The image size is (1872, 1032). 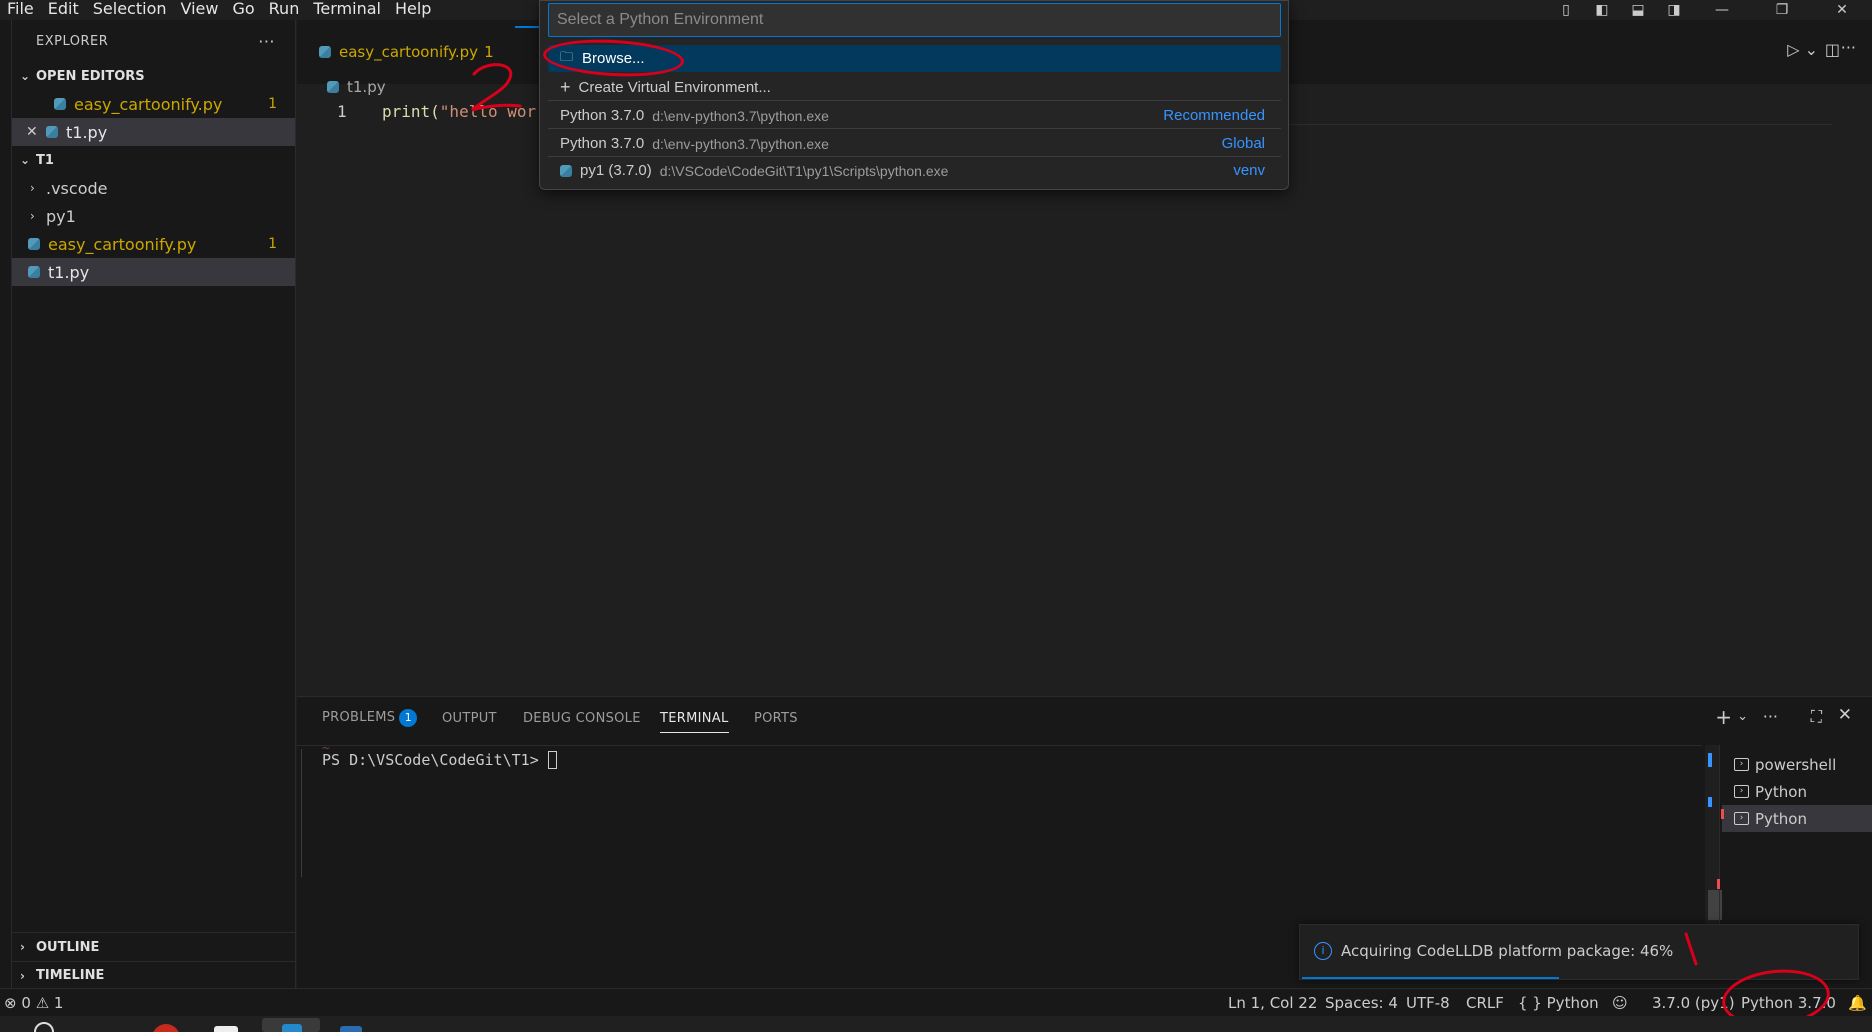 I want to click on editor-more-icon: ···, so click(x=1848, y=47).